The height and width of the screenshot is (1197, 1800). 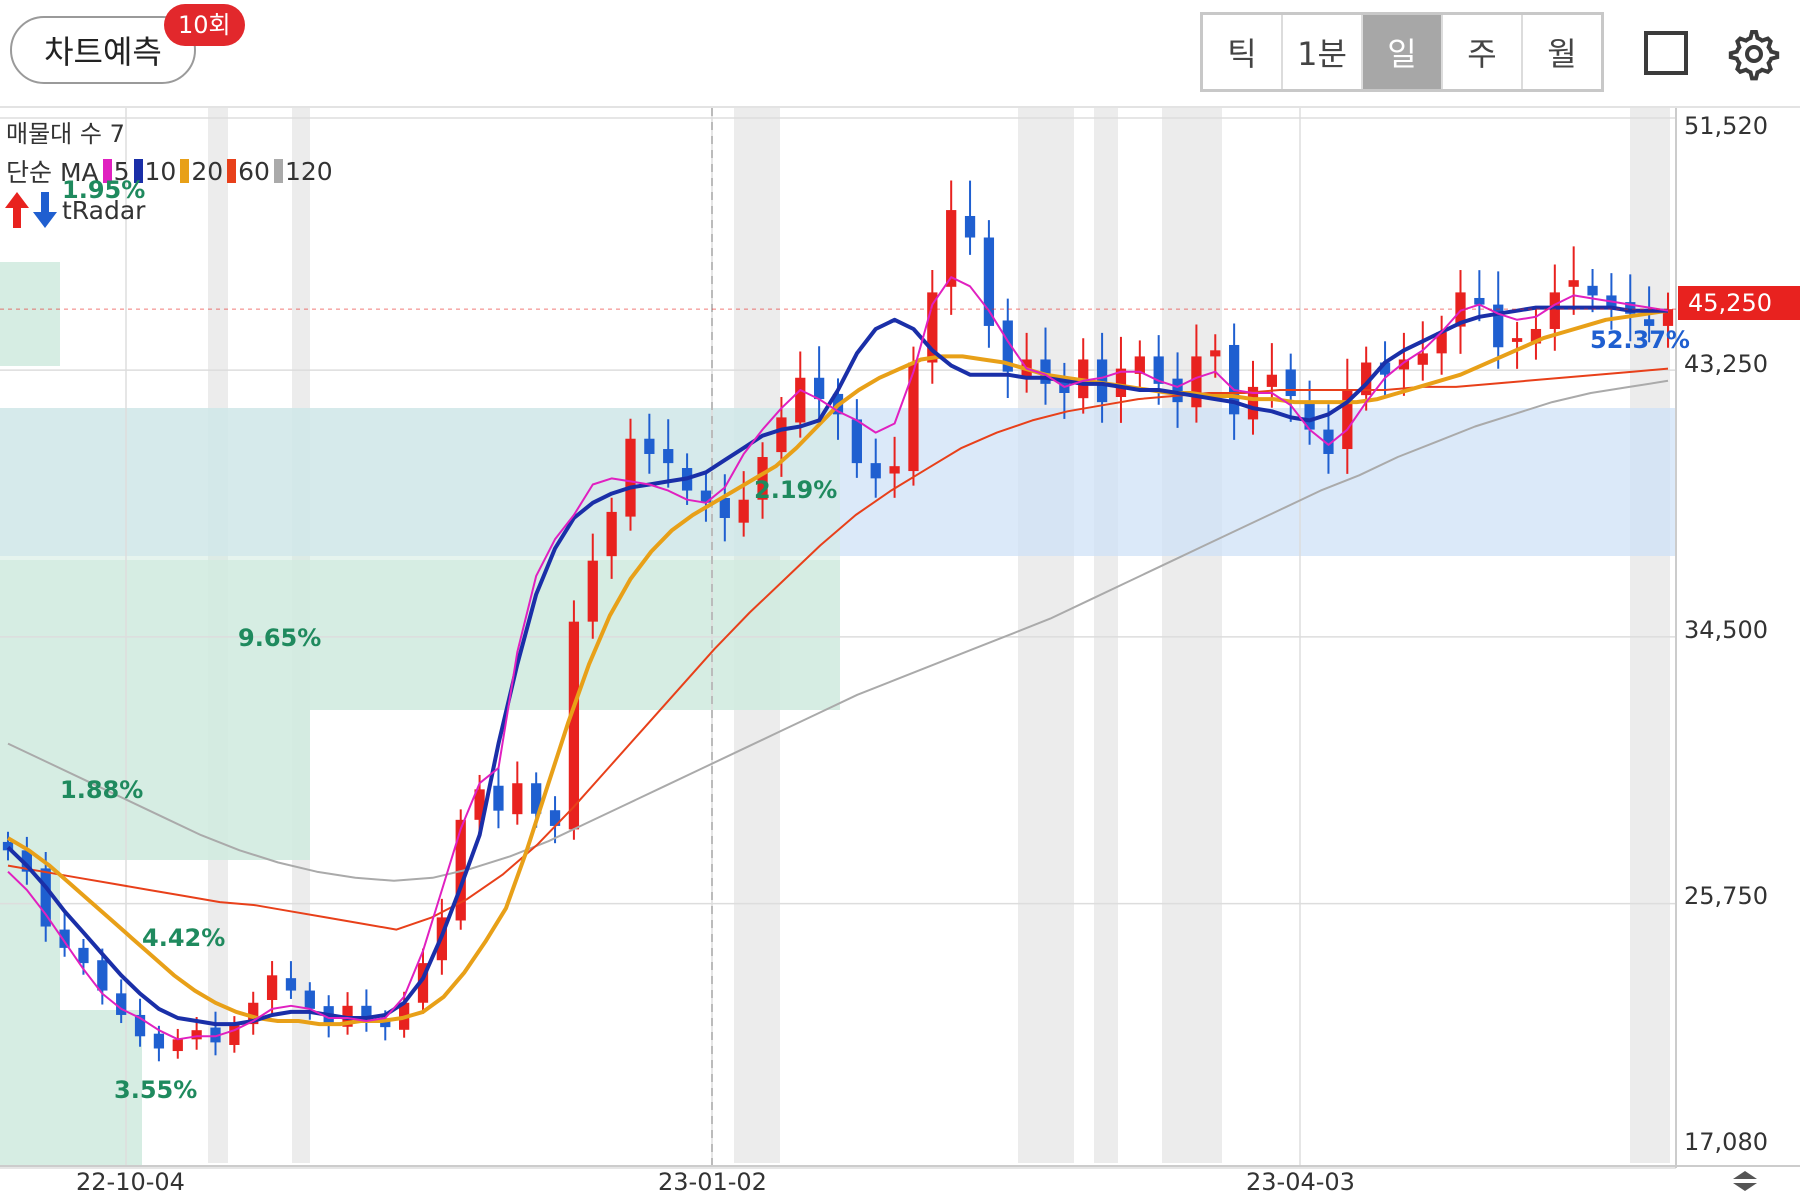 I want to click on ma-legend: 단순 MA 5 10 20 60 120, so click(x=169, y=171).